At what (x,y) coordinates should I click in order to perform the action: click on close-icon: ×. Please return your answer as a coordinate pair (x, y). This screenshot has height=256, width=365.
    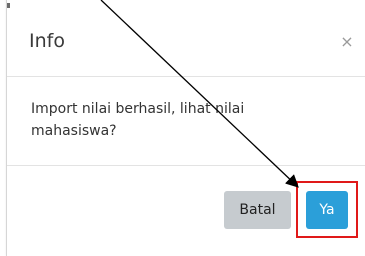
    Looking at the image, I should click on (347, 42).